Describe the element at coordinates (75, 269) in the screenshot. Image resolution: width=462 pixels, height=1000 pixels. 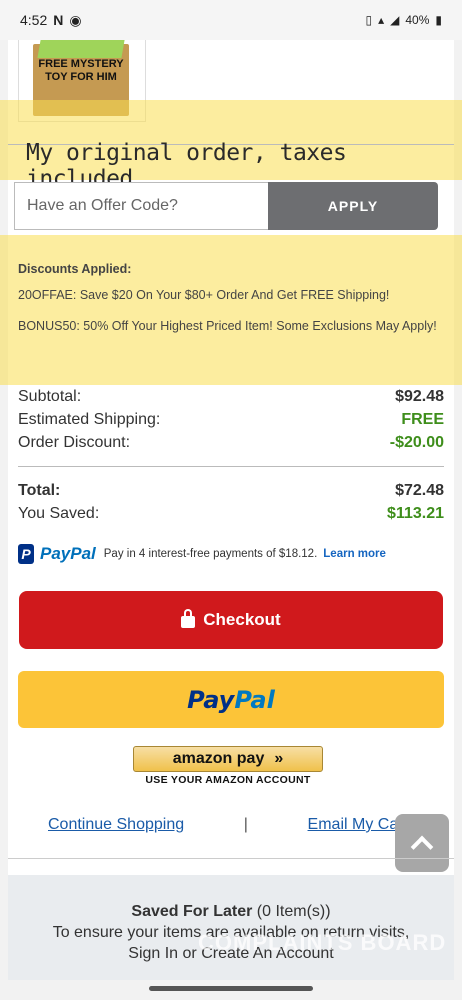
I see `discounts-title: Discounts Applied:` at that location.